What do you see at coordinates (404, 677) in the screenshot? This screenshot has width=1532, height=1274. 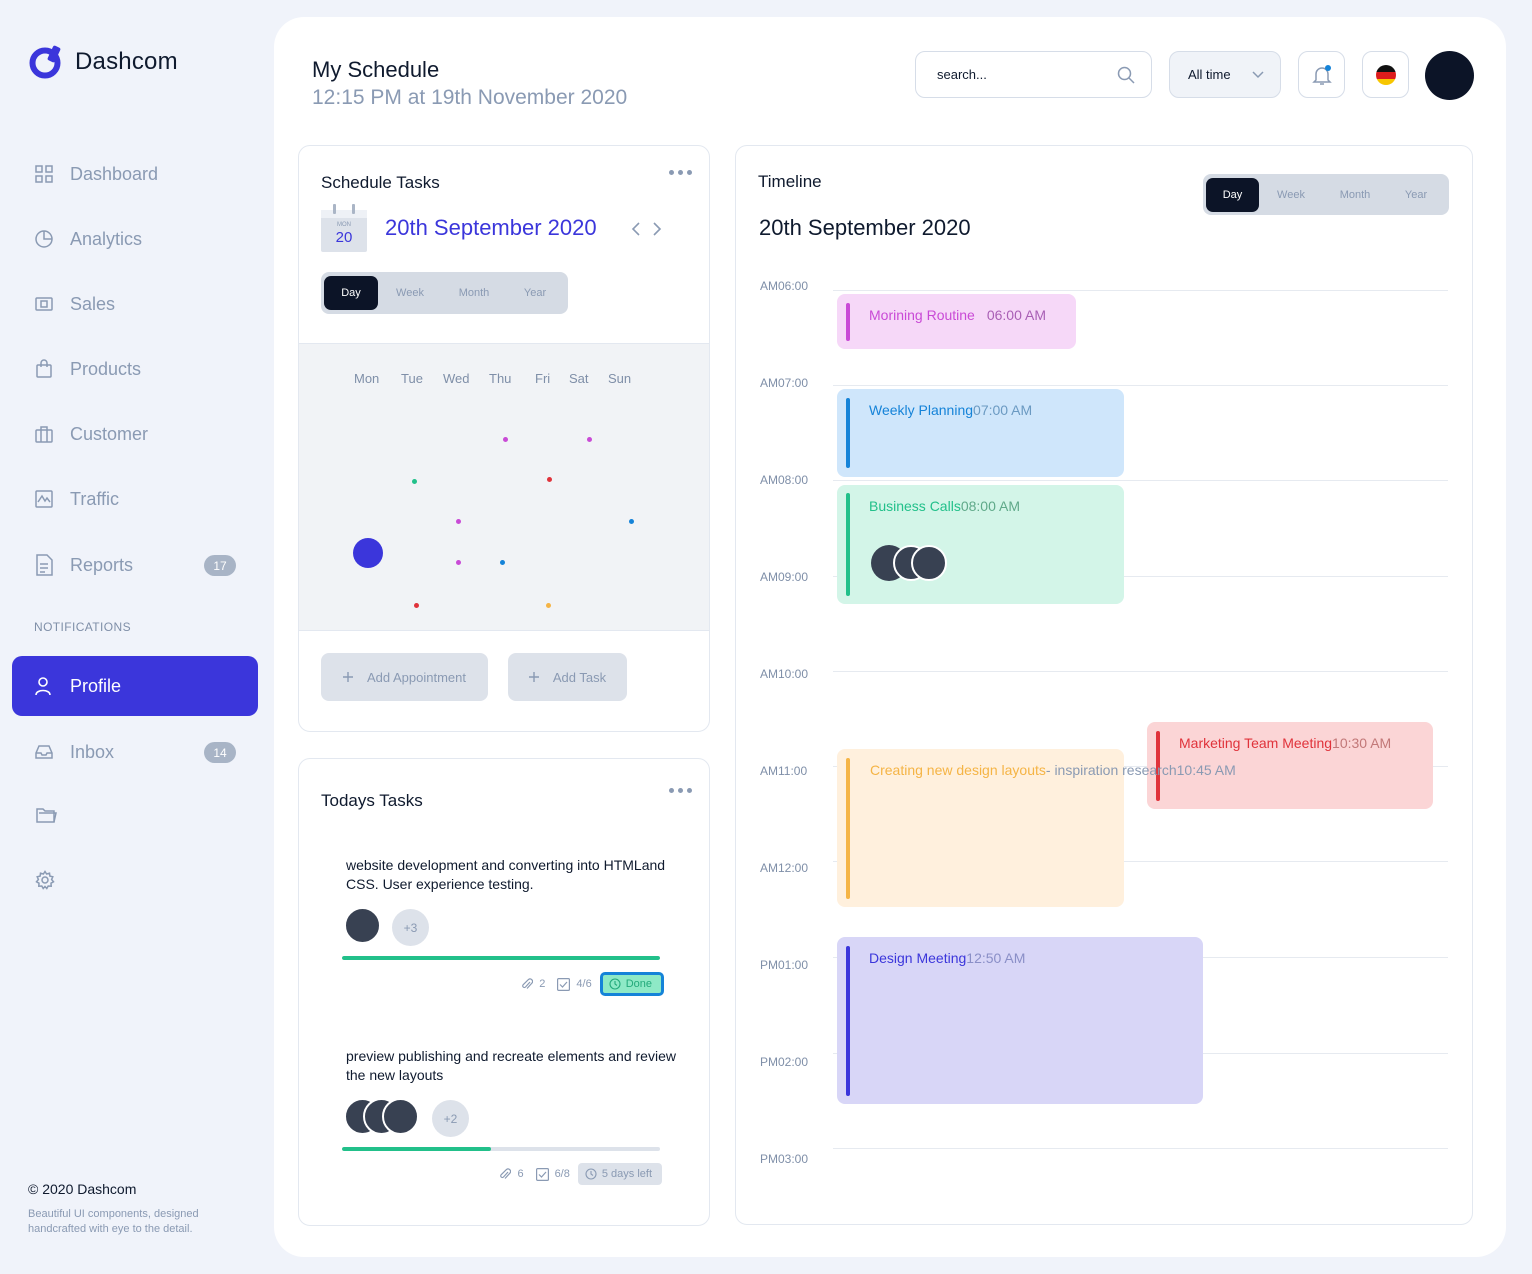 I see `add-appointment-button: Add Appointment` at bounding box center [404, 677].